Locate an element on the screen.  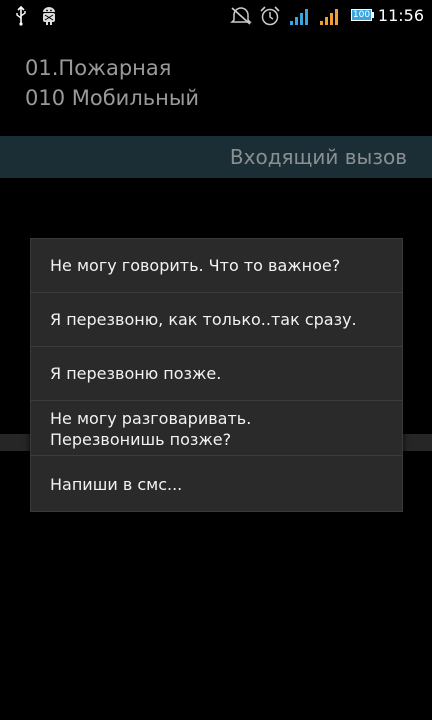
incoming-call-banner: Входящий вызов is located at coordinates (216, 157).